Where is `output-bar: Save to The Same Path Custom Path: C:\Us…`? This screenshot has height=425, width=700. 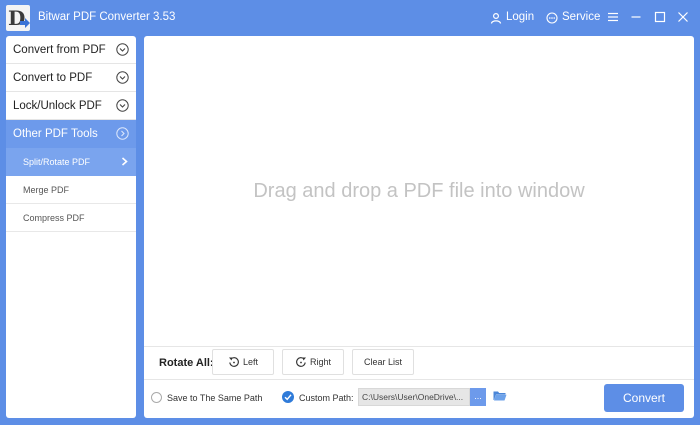
output-bar: Save to The Same Path Custom Path: C:\Us… is located at coordinates (419, 399).